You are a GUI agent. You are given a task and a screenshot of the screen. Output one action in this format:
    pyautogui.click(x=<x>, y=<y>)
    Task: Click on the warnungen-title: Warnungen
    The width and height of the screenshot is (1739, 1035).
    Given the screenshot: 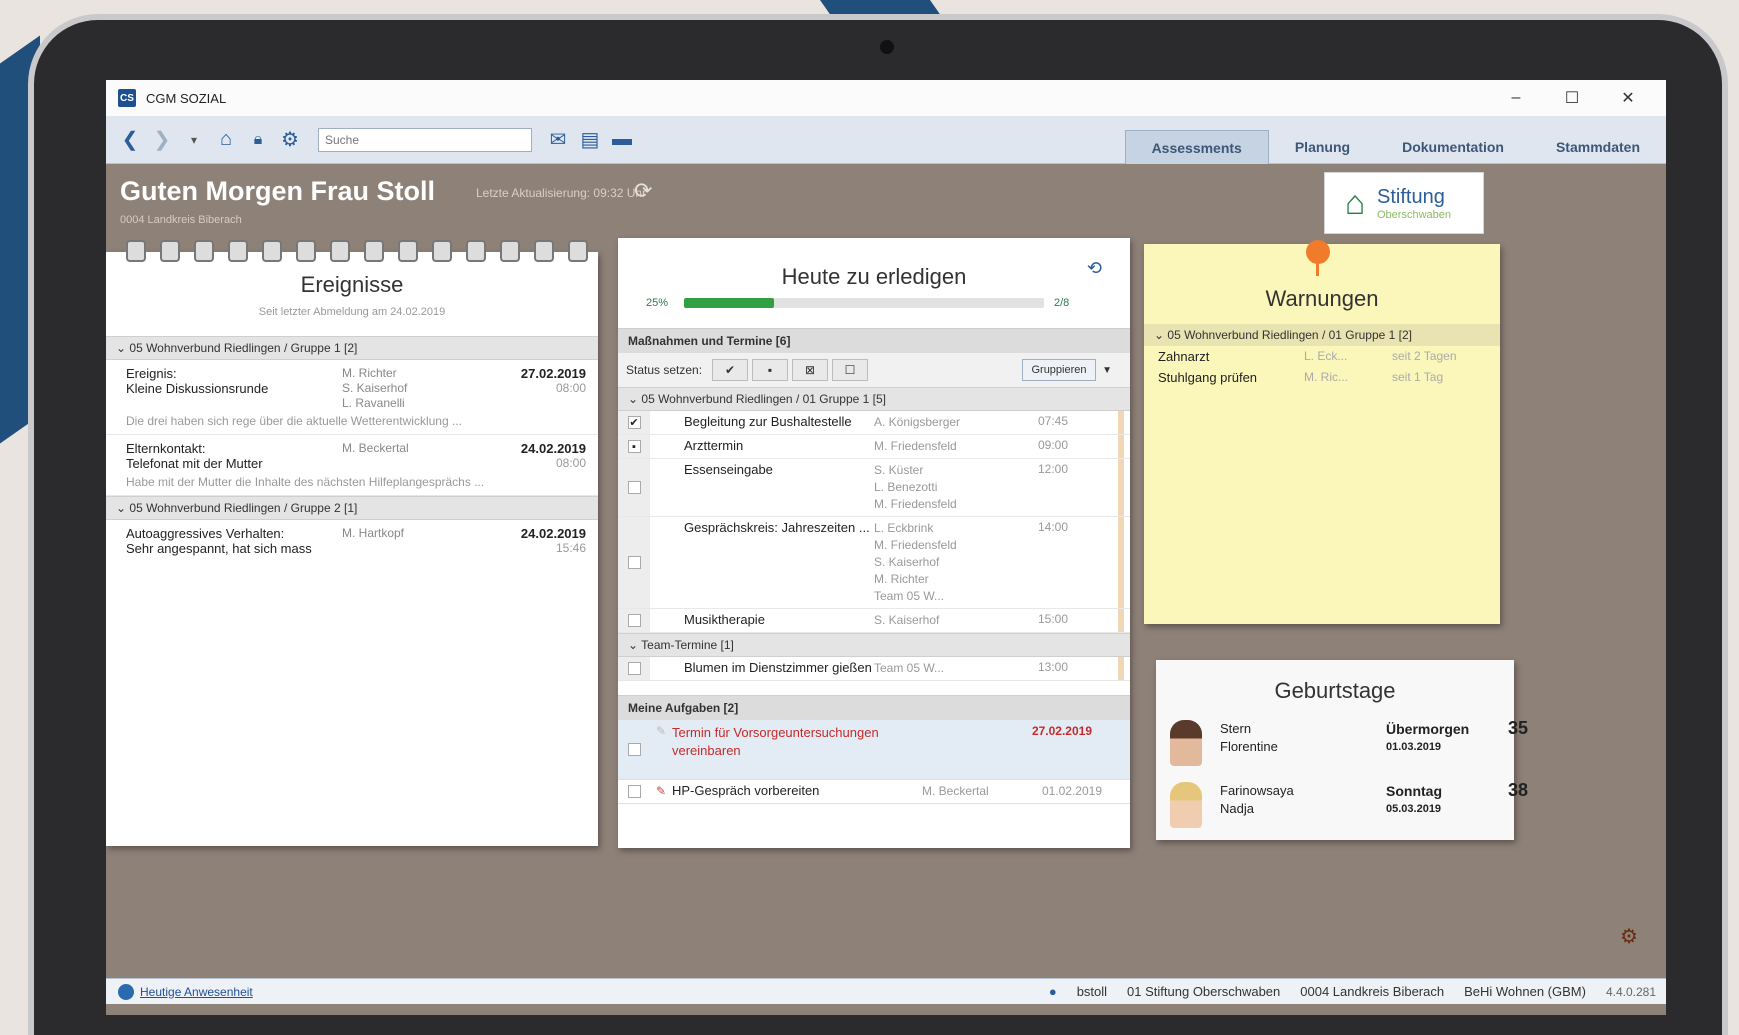 What is the action you would take?
    pyautogui.click(x=1322, y=298)
    